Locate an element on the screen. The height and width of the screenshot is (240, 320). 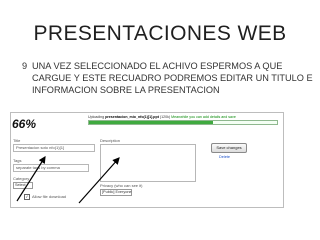
arrow-to-title is located at coordinates (31, 178).